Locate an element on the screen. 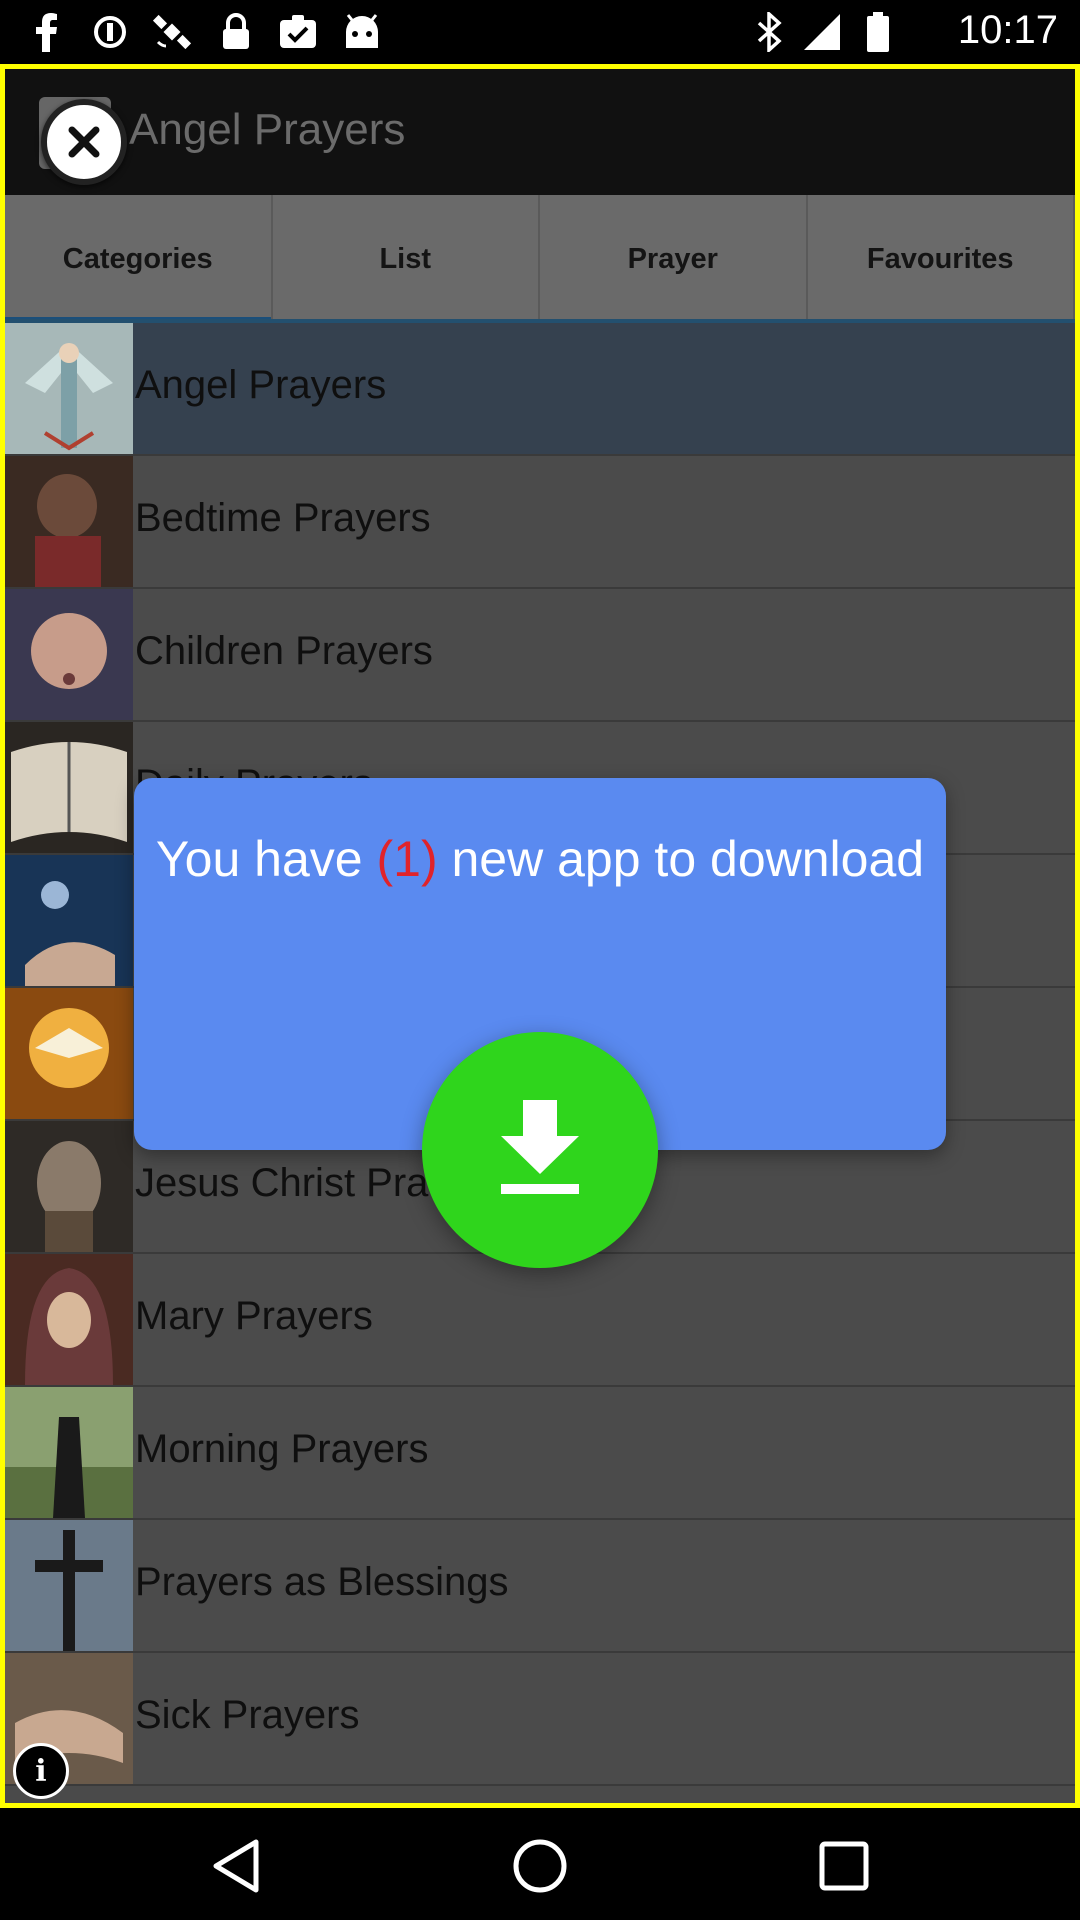 This screenshot has width=1080, height=1920. back-button is located at coordinates (236, 1866).